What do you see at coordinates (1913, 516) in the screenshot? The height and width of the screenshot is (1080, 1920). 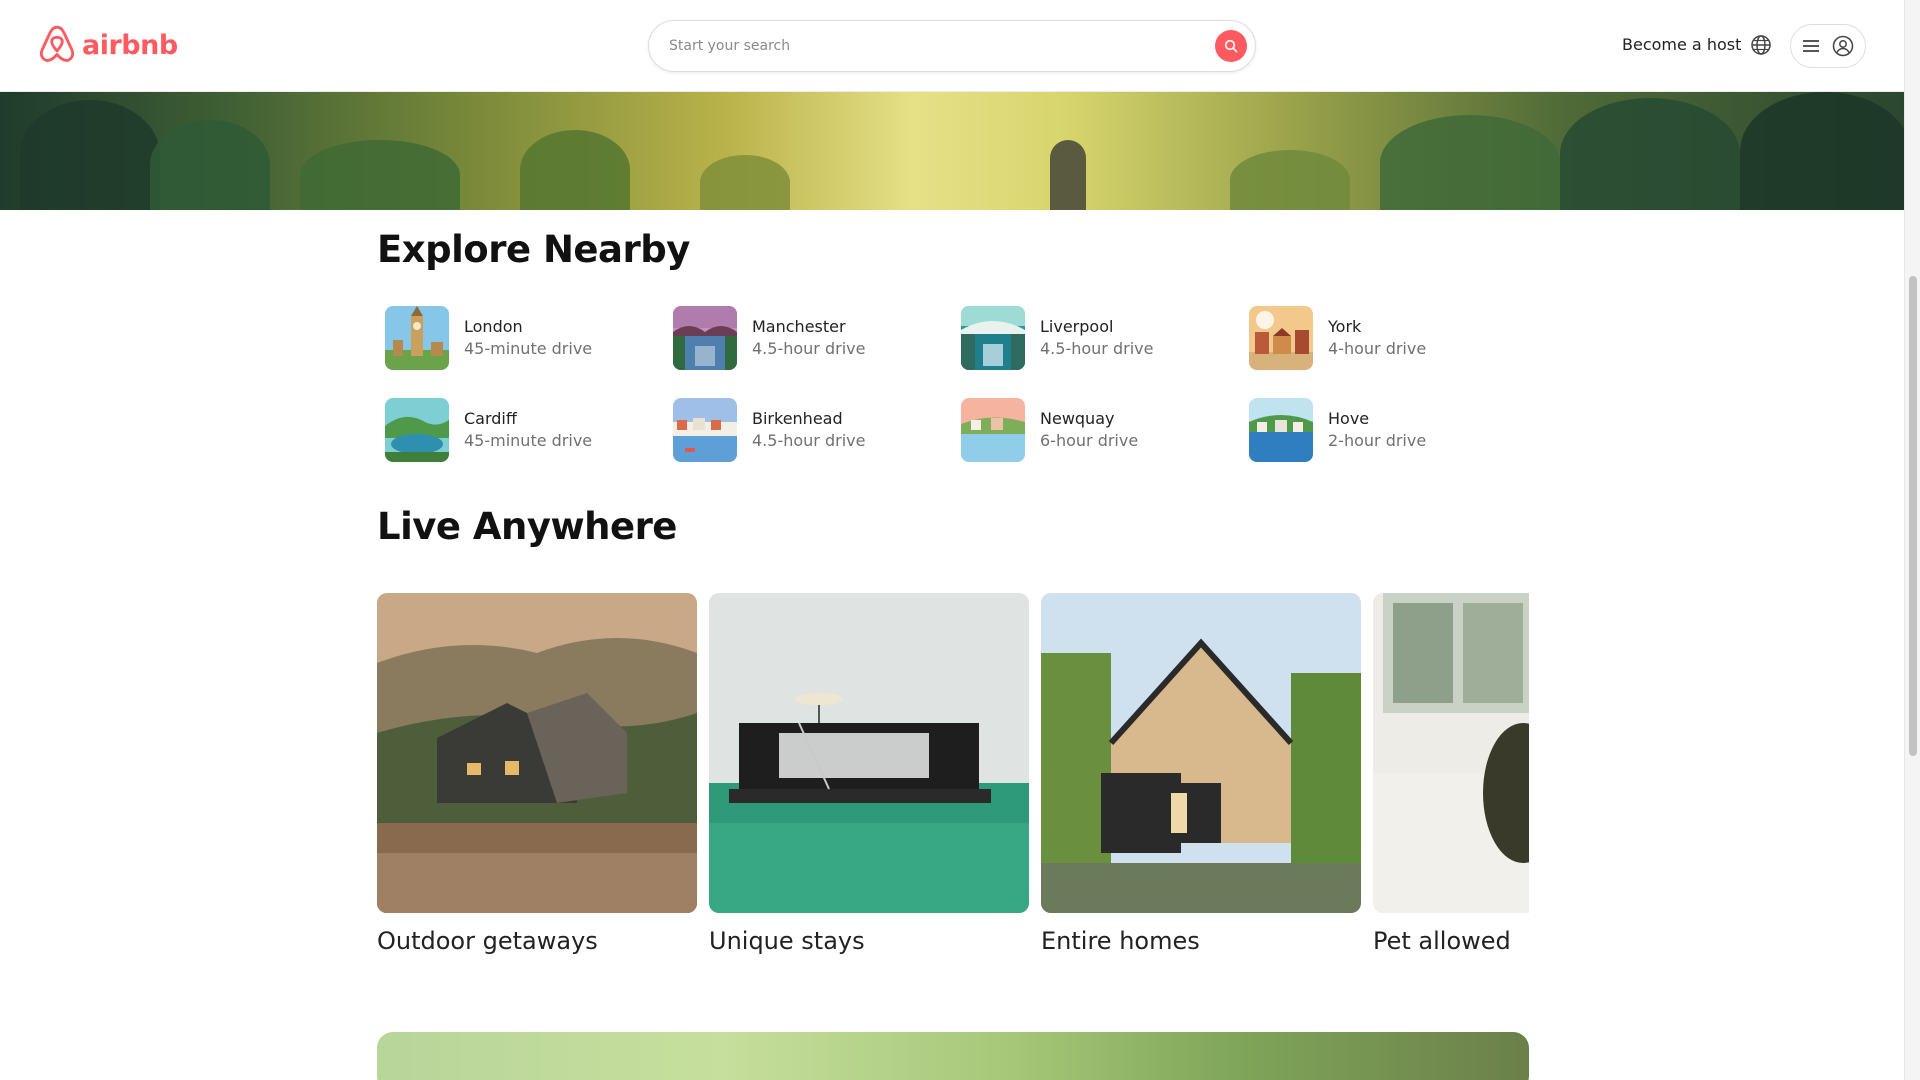 I see `scrollbar-thumb` at bounding box center [1913, 516].